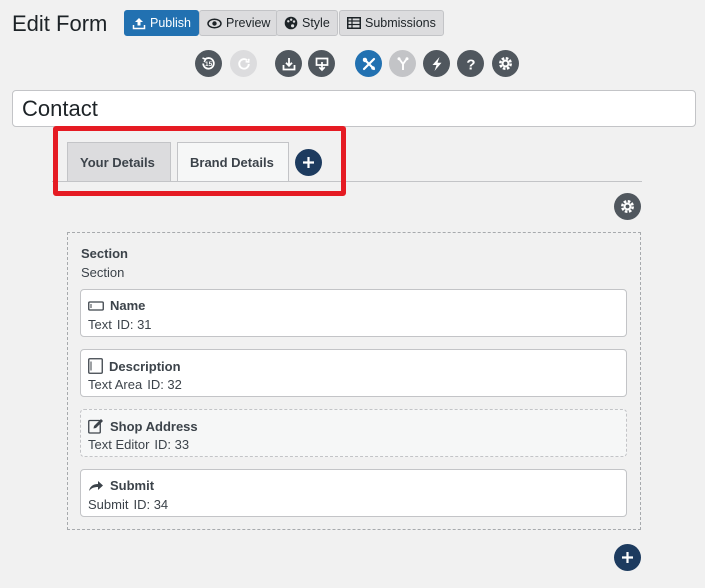 This screenshot has width=705, height=588. I want to click on history-button: 15, so click(208, 63).